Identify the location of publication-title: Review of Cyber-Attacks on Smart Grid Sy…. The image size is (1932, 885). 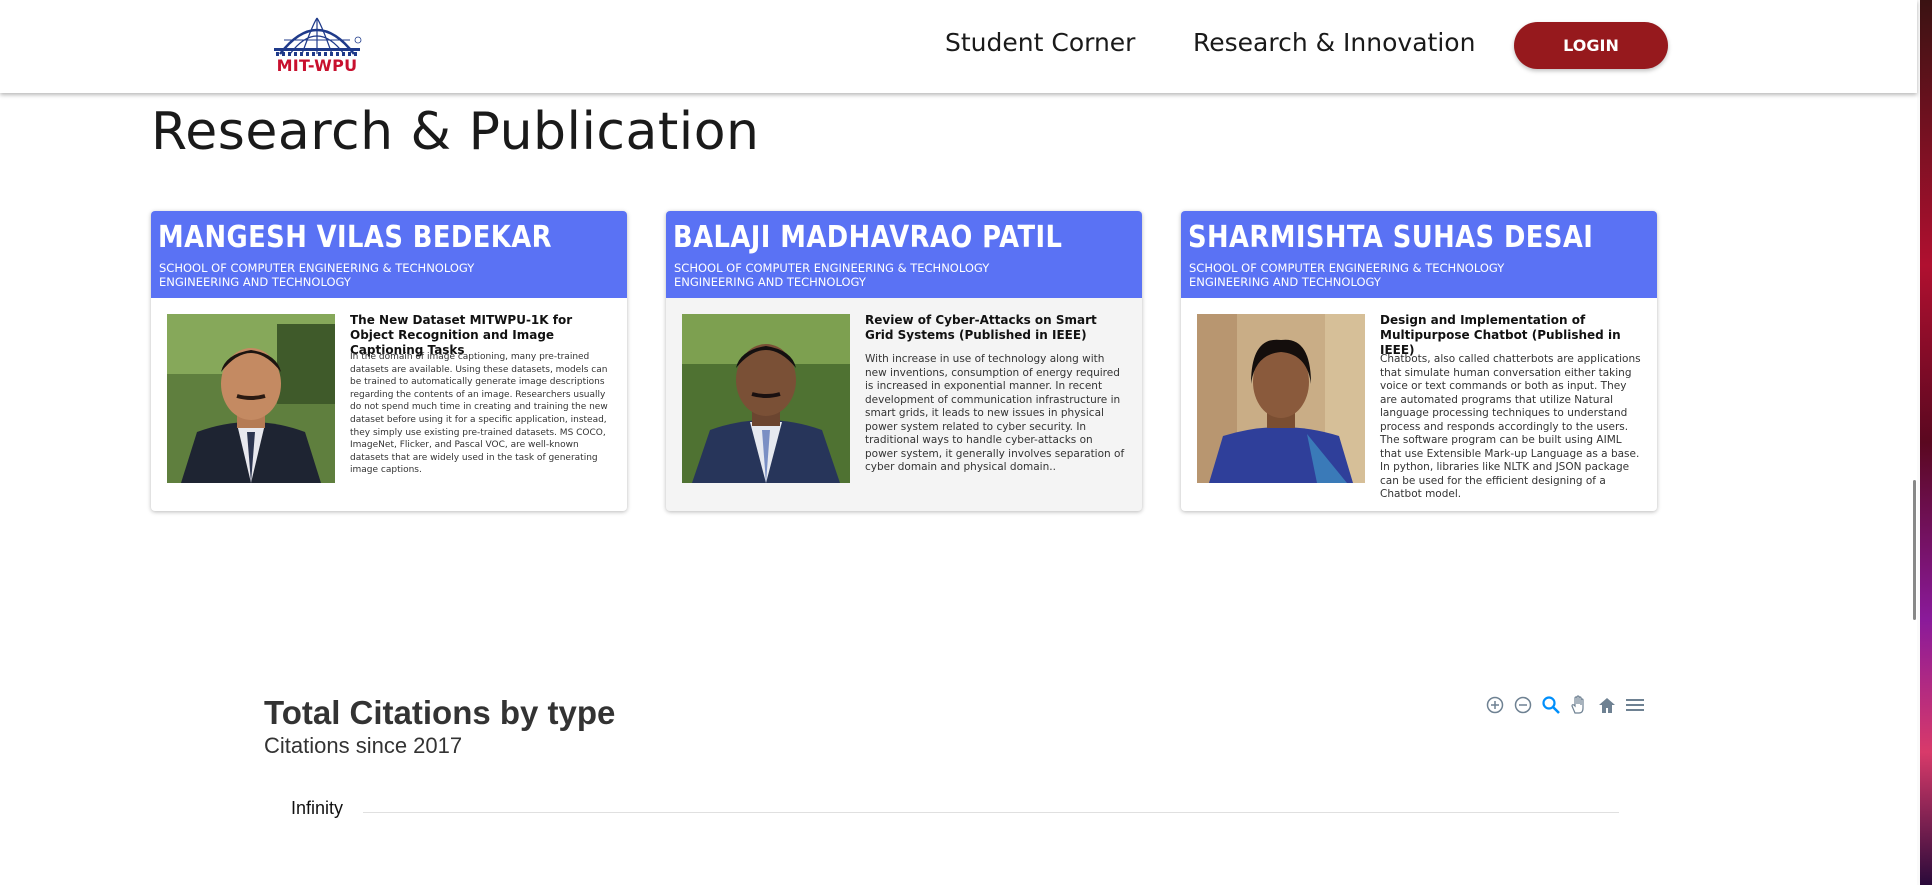
(981, 327).